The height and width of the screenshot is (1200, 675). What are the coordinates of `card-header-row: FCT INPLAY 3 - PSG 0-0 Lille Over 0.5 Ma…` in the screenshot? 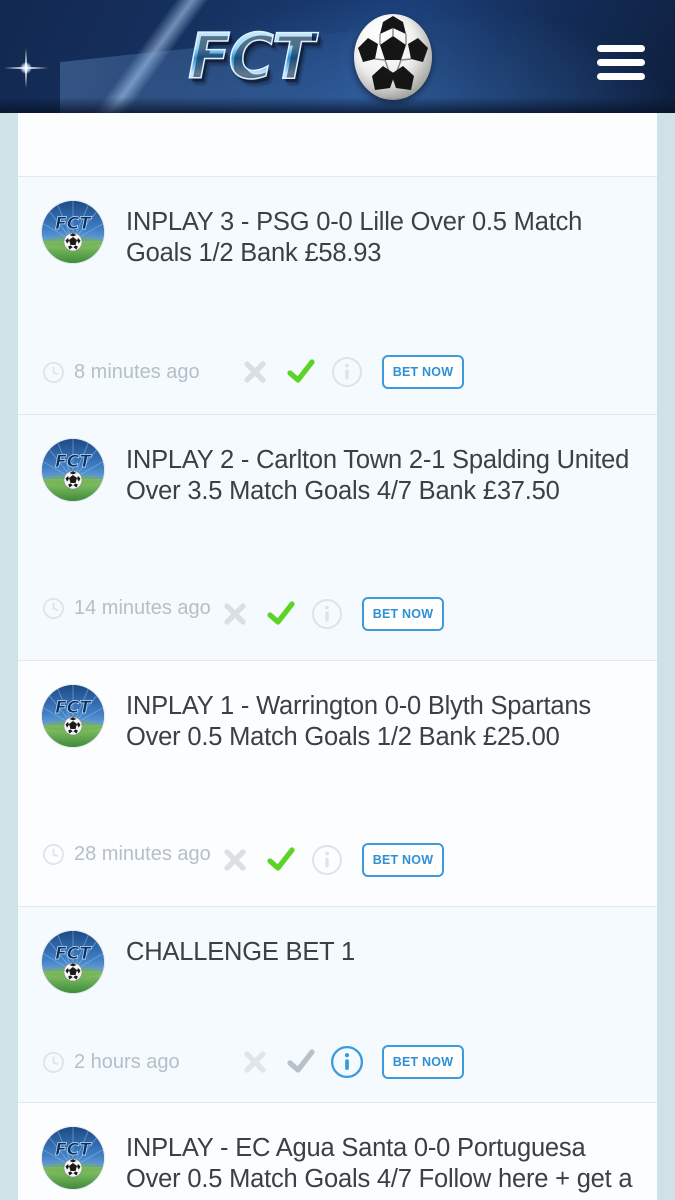 It's located at (337, 223).